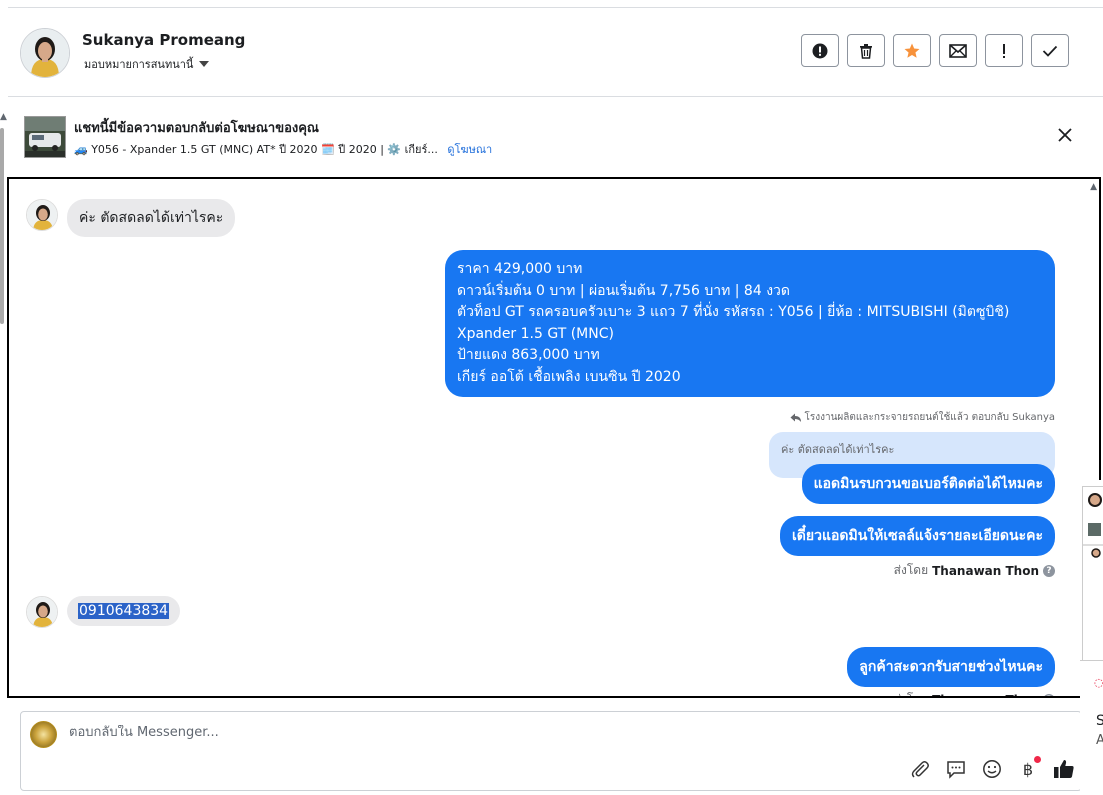 This screenshot has height=795, width=1103. Describe the element at coordinates (1098, 682) in the screenshot. I see `peek-red-icon: ◌` at that location.